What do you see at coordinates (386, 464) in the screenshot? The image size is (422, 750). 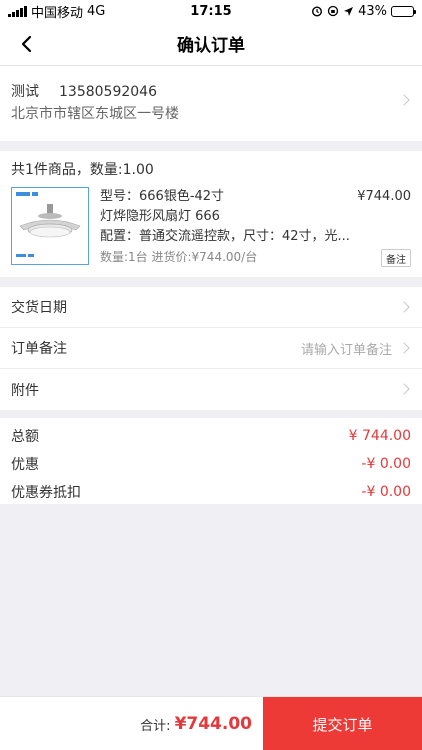 I see `discount-value: -¥ 0.00` at bounding box center [386, 464].